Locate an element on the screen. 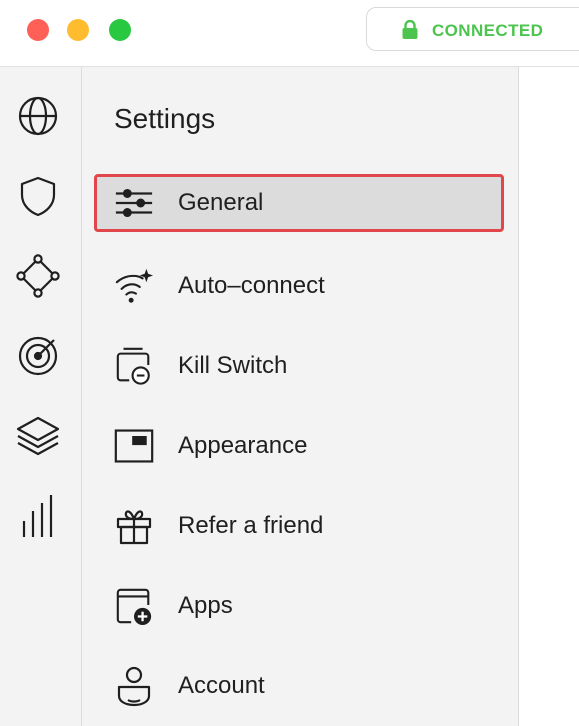  settings-item-label: Auto–connect is located at coordinates (251, 285).